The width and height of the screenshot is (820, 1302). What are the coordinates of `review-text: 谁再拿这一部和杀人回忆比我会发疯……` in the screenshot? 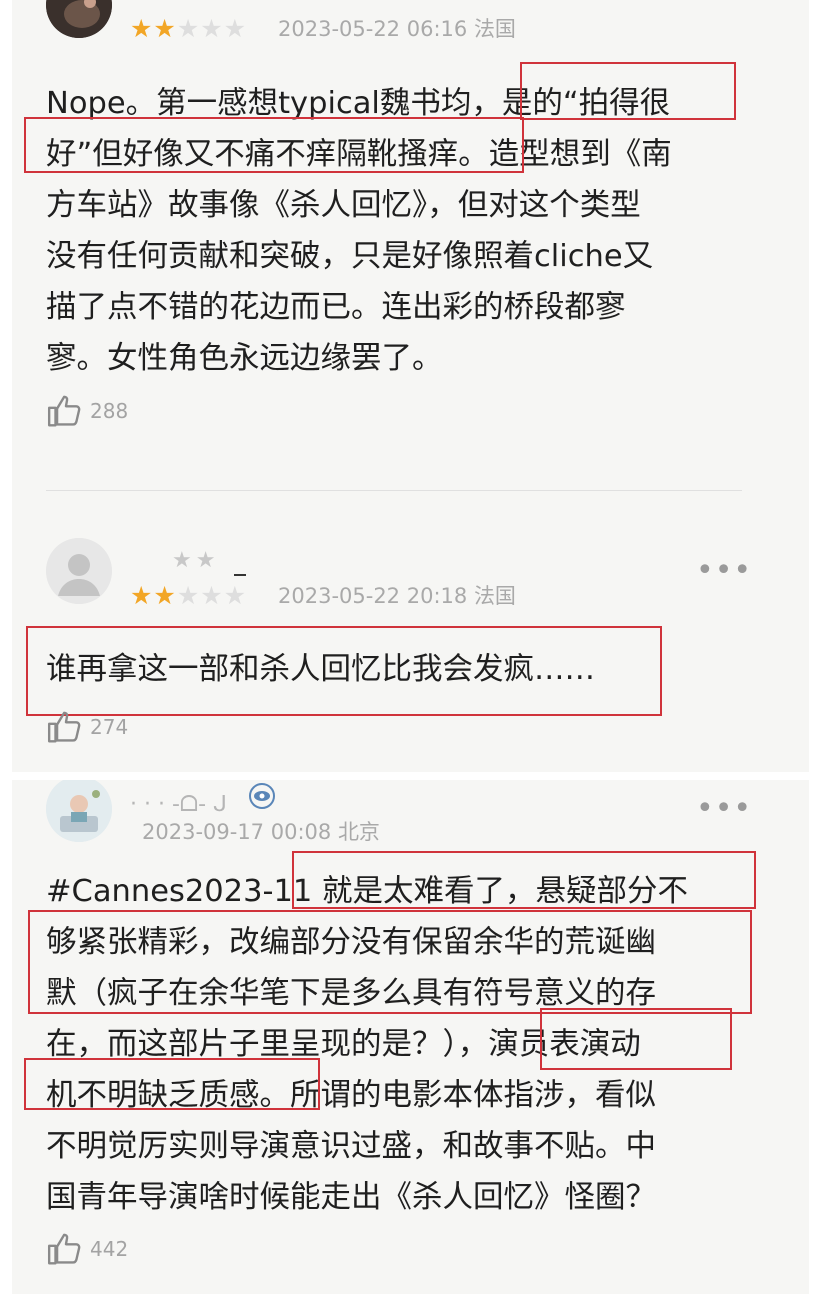 It's located at (320, 669).